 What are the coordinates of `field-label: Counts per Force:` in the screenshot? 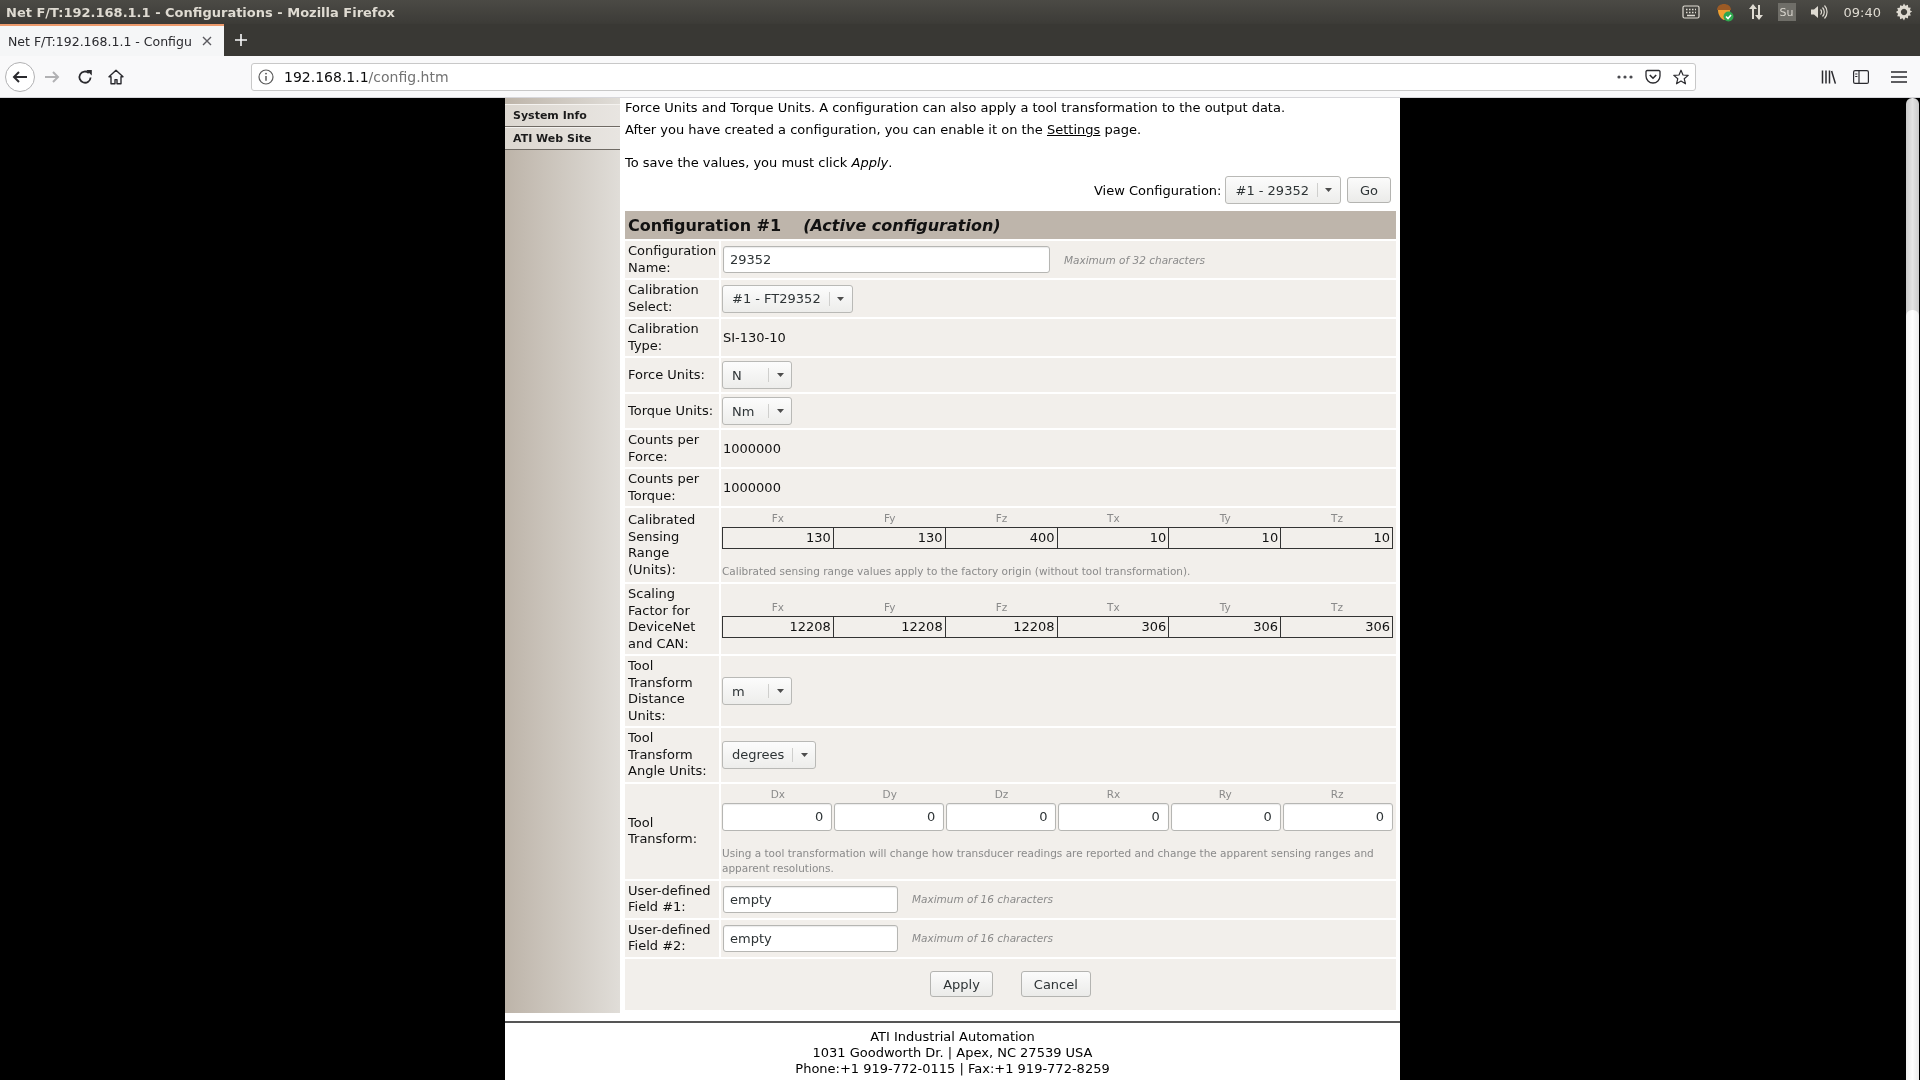 It's located at (672, 448).